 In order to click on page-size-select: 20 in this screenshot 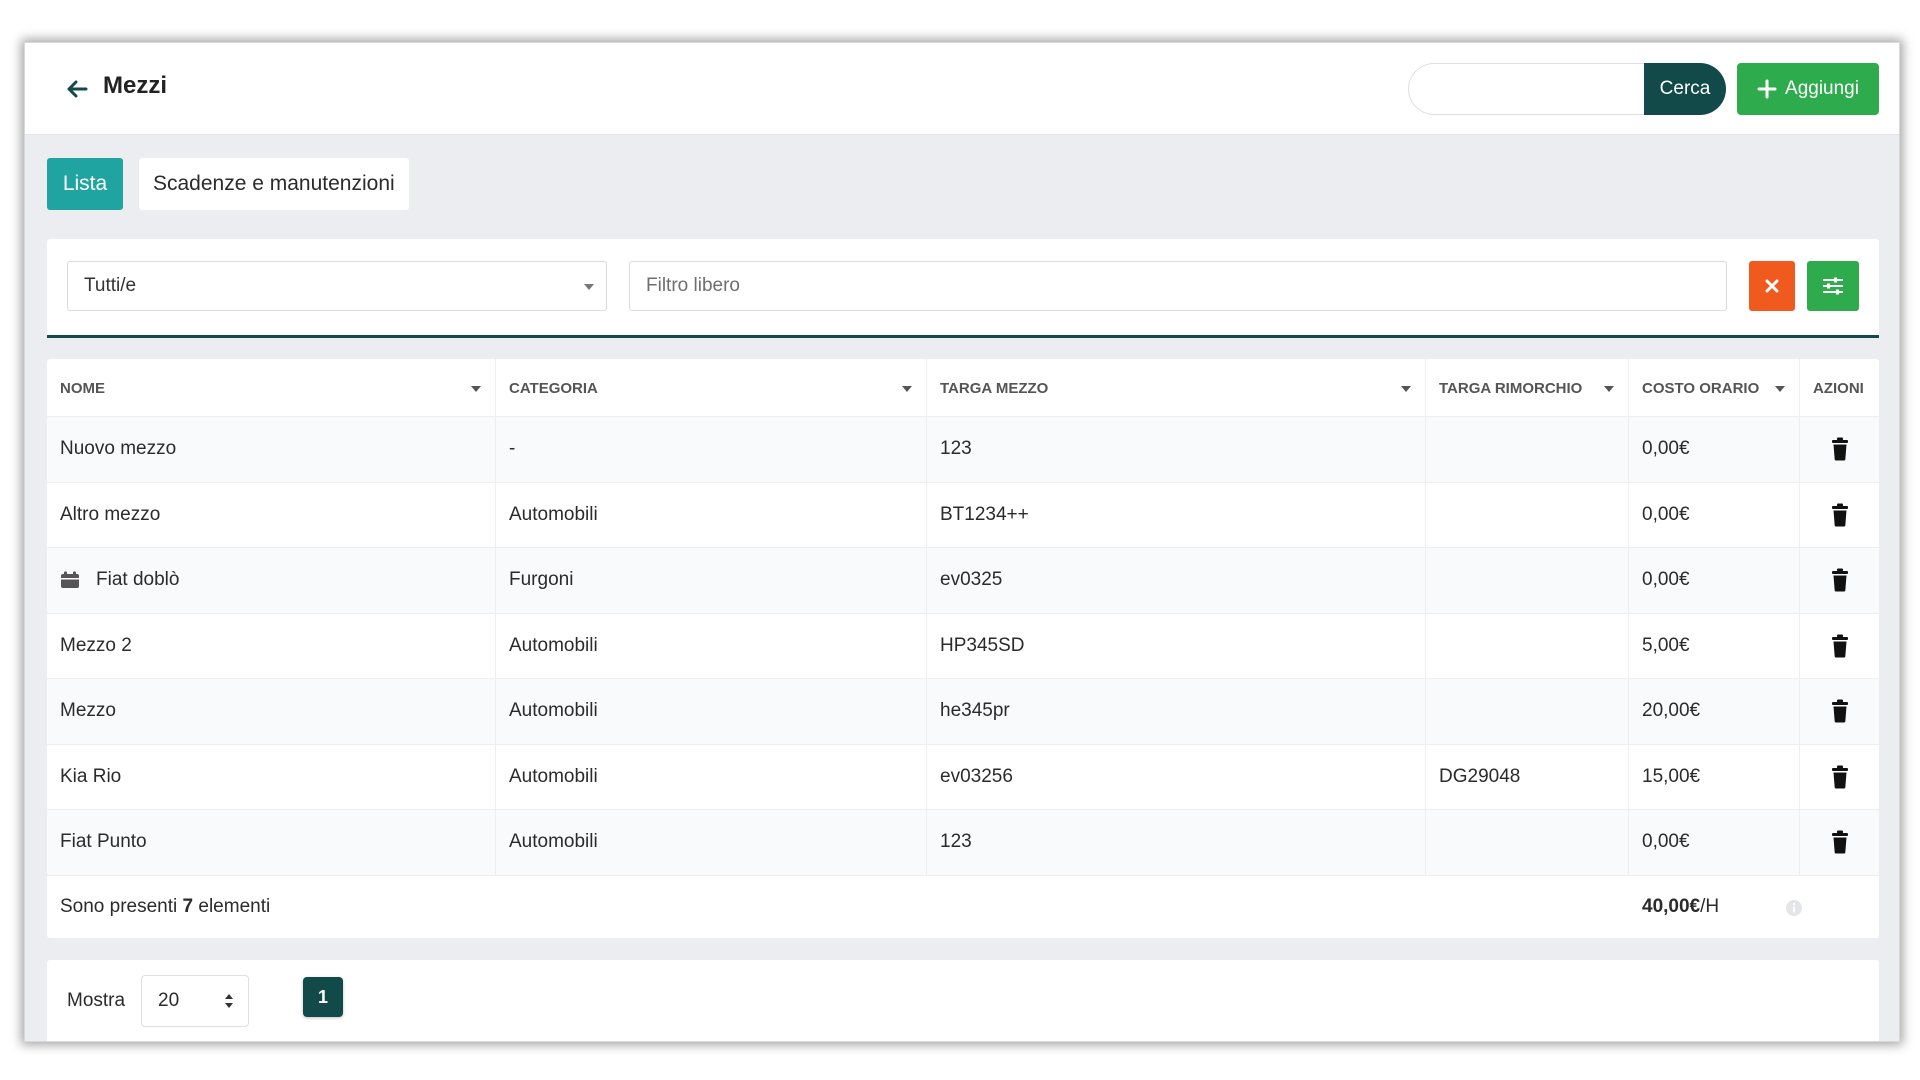, I will do `click(195, 1001)`.